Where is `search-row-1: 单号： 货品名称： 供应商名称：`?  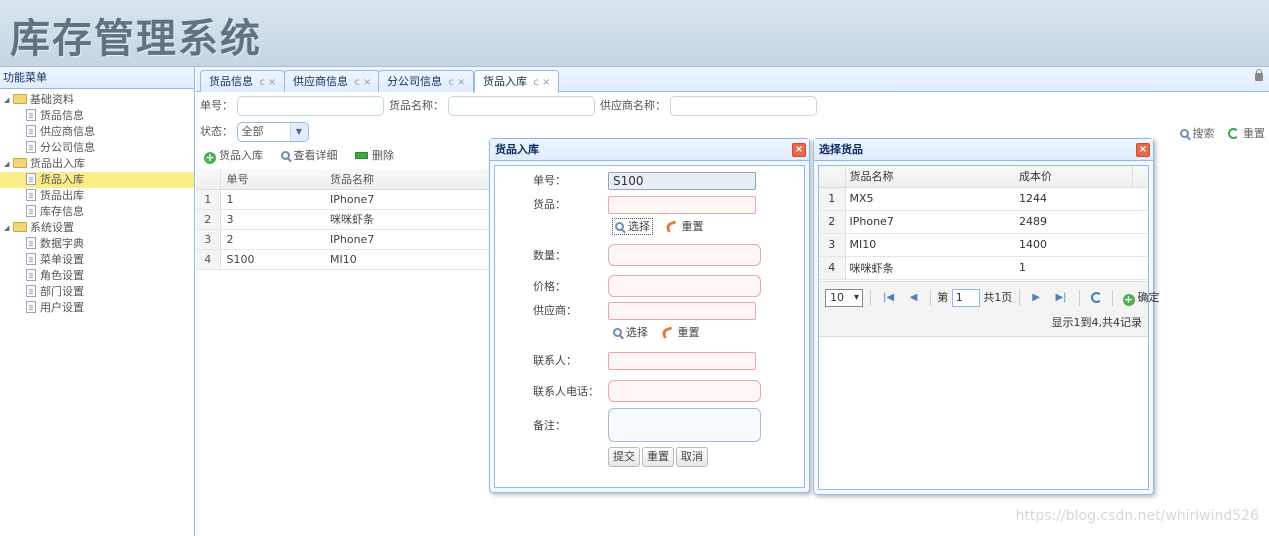
search-row-1: 单号： 货品名称： 供应商名称： is located at coordinates (508, 106).